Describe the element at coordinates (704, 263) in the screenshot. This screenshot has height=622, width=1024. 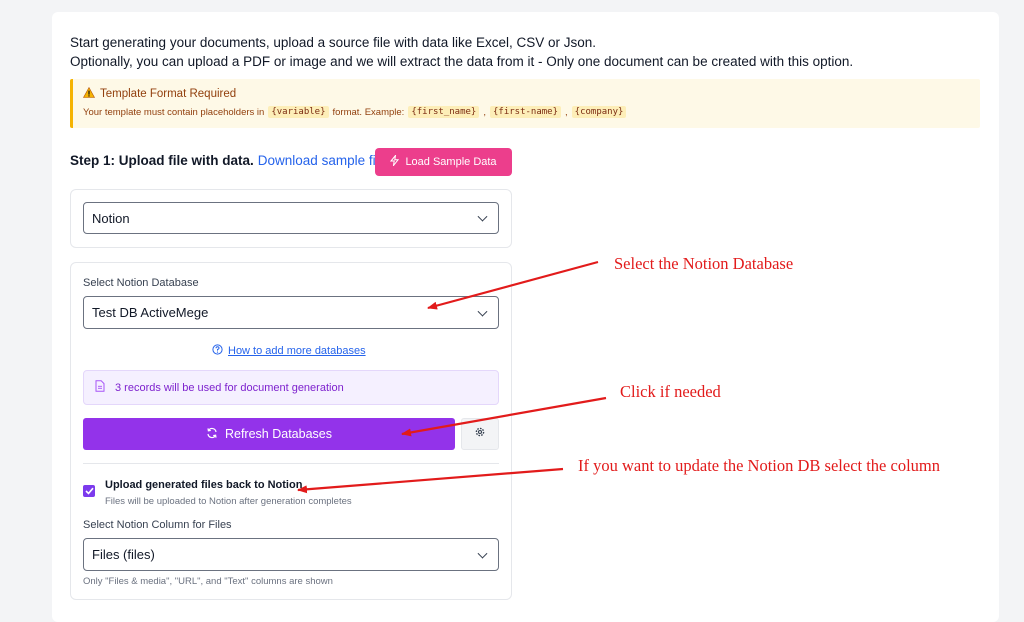
I see `annotation-select-database: Select the Notion Database` at that location.